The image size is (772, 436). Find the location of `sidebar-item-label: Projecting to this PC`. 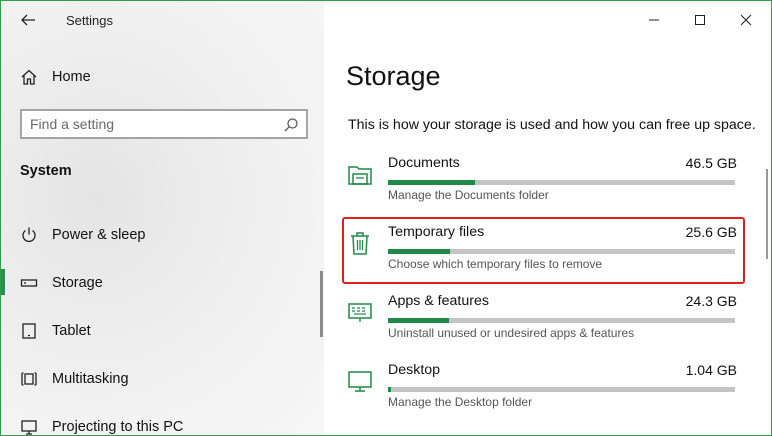

sidebar-item-label: Projecting to this PC is located at coordinates (118, 427).